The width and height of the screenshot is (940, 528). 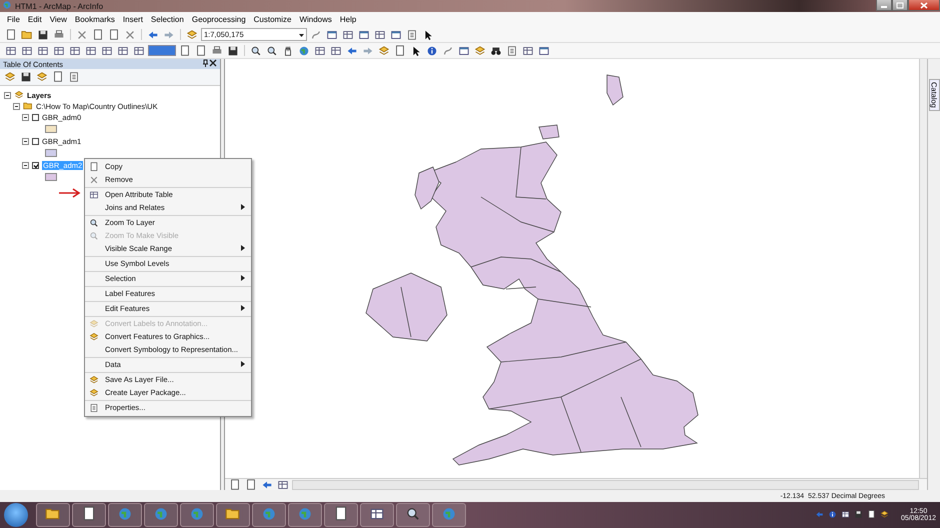 I want to click on menu-item: Customize, so click(x=273, y=19).